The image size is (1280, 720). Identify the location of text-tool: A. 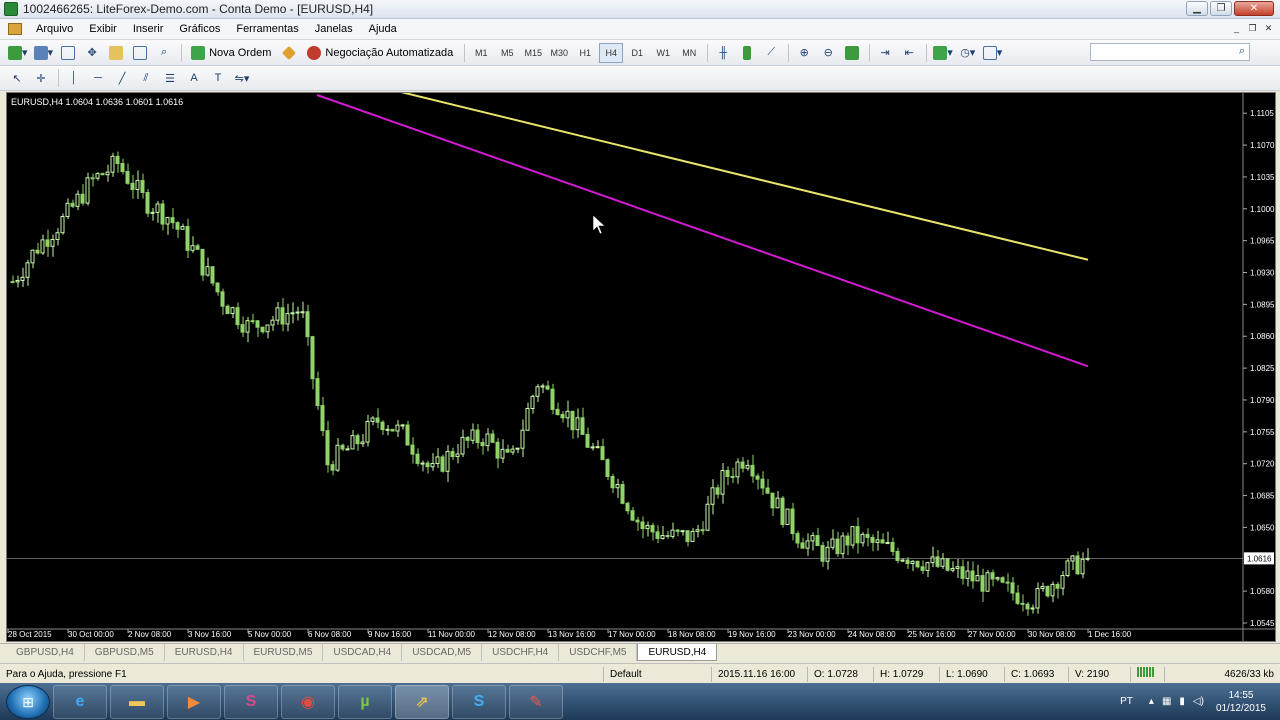
(194, 78).